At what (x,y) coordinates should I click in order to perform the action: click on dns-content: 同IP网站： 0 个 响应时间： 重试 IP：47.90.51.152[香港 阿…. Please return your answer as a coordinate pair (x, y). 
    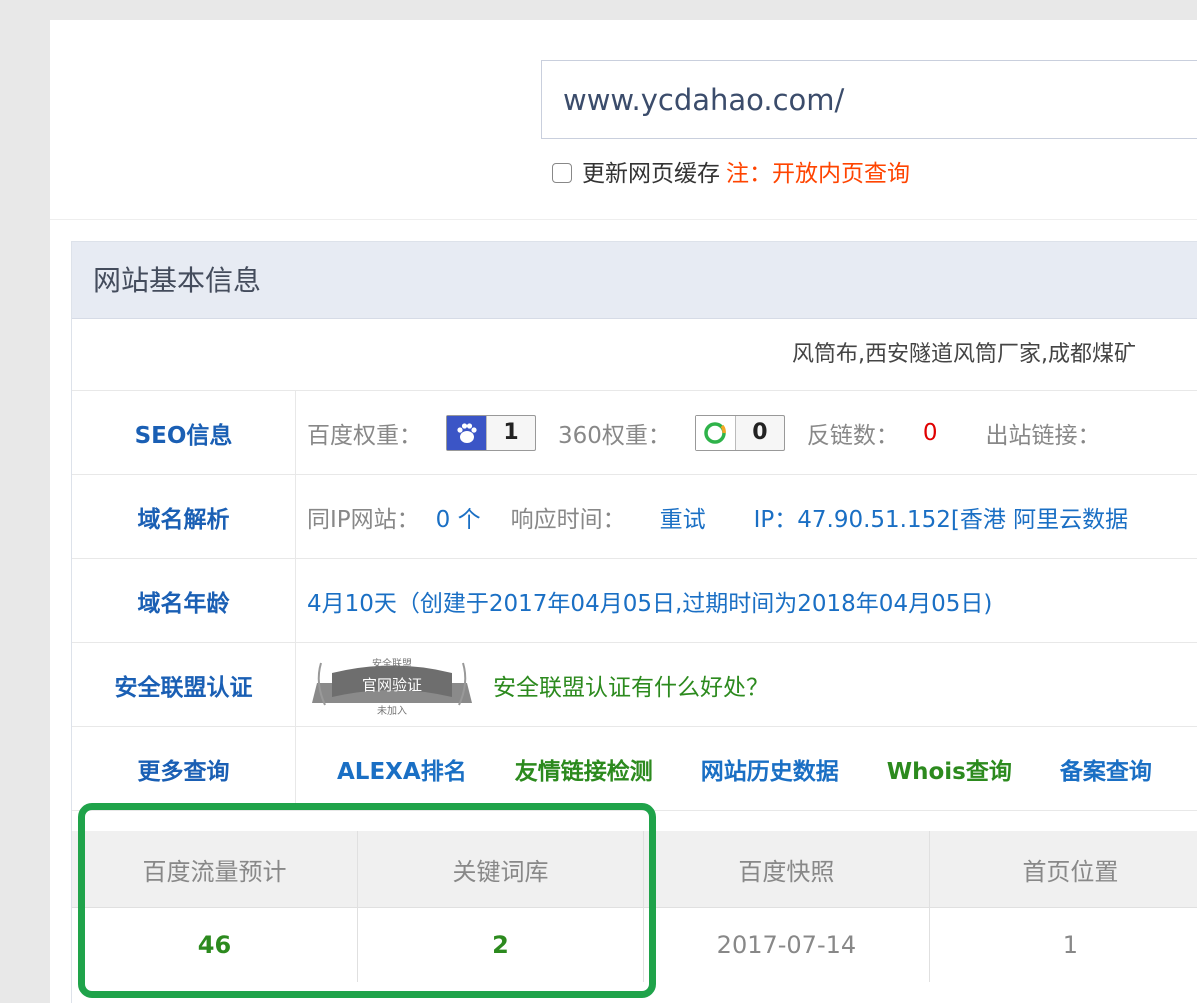
    Looking at the image, I should click on (717, 516).